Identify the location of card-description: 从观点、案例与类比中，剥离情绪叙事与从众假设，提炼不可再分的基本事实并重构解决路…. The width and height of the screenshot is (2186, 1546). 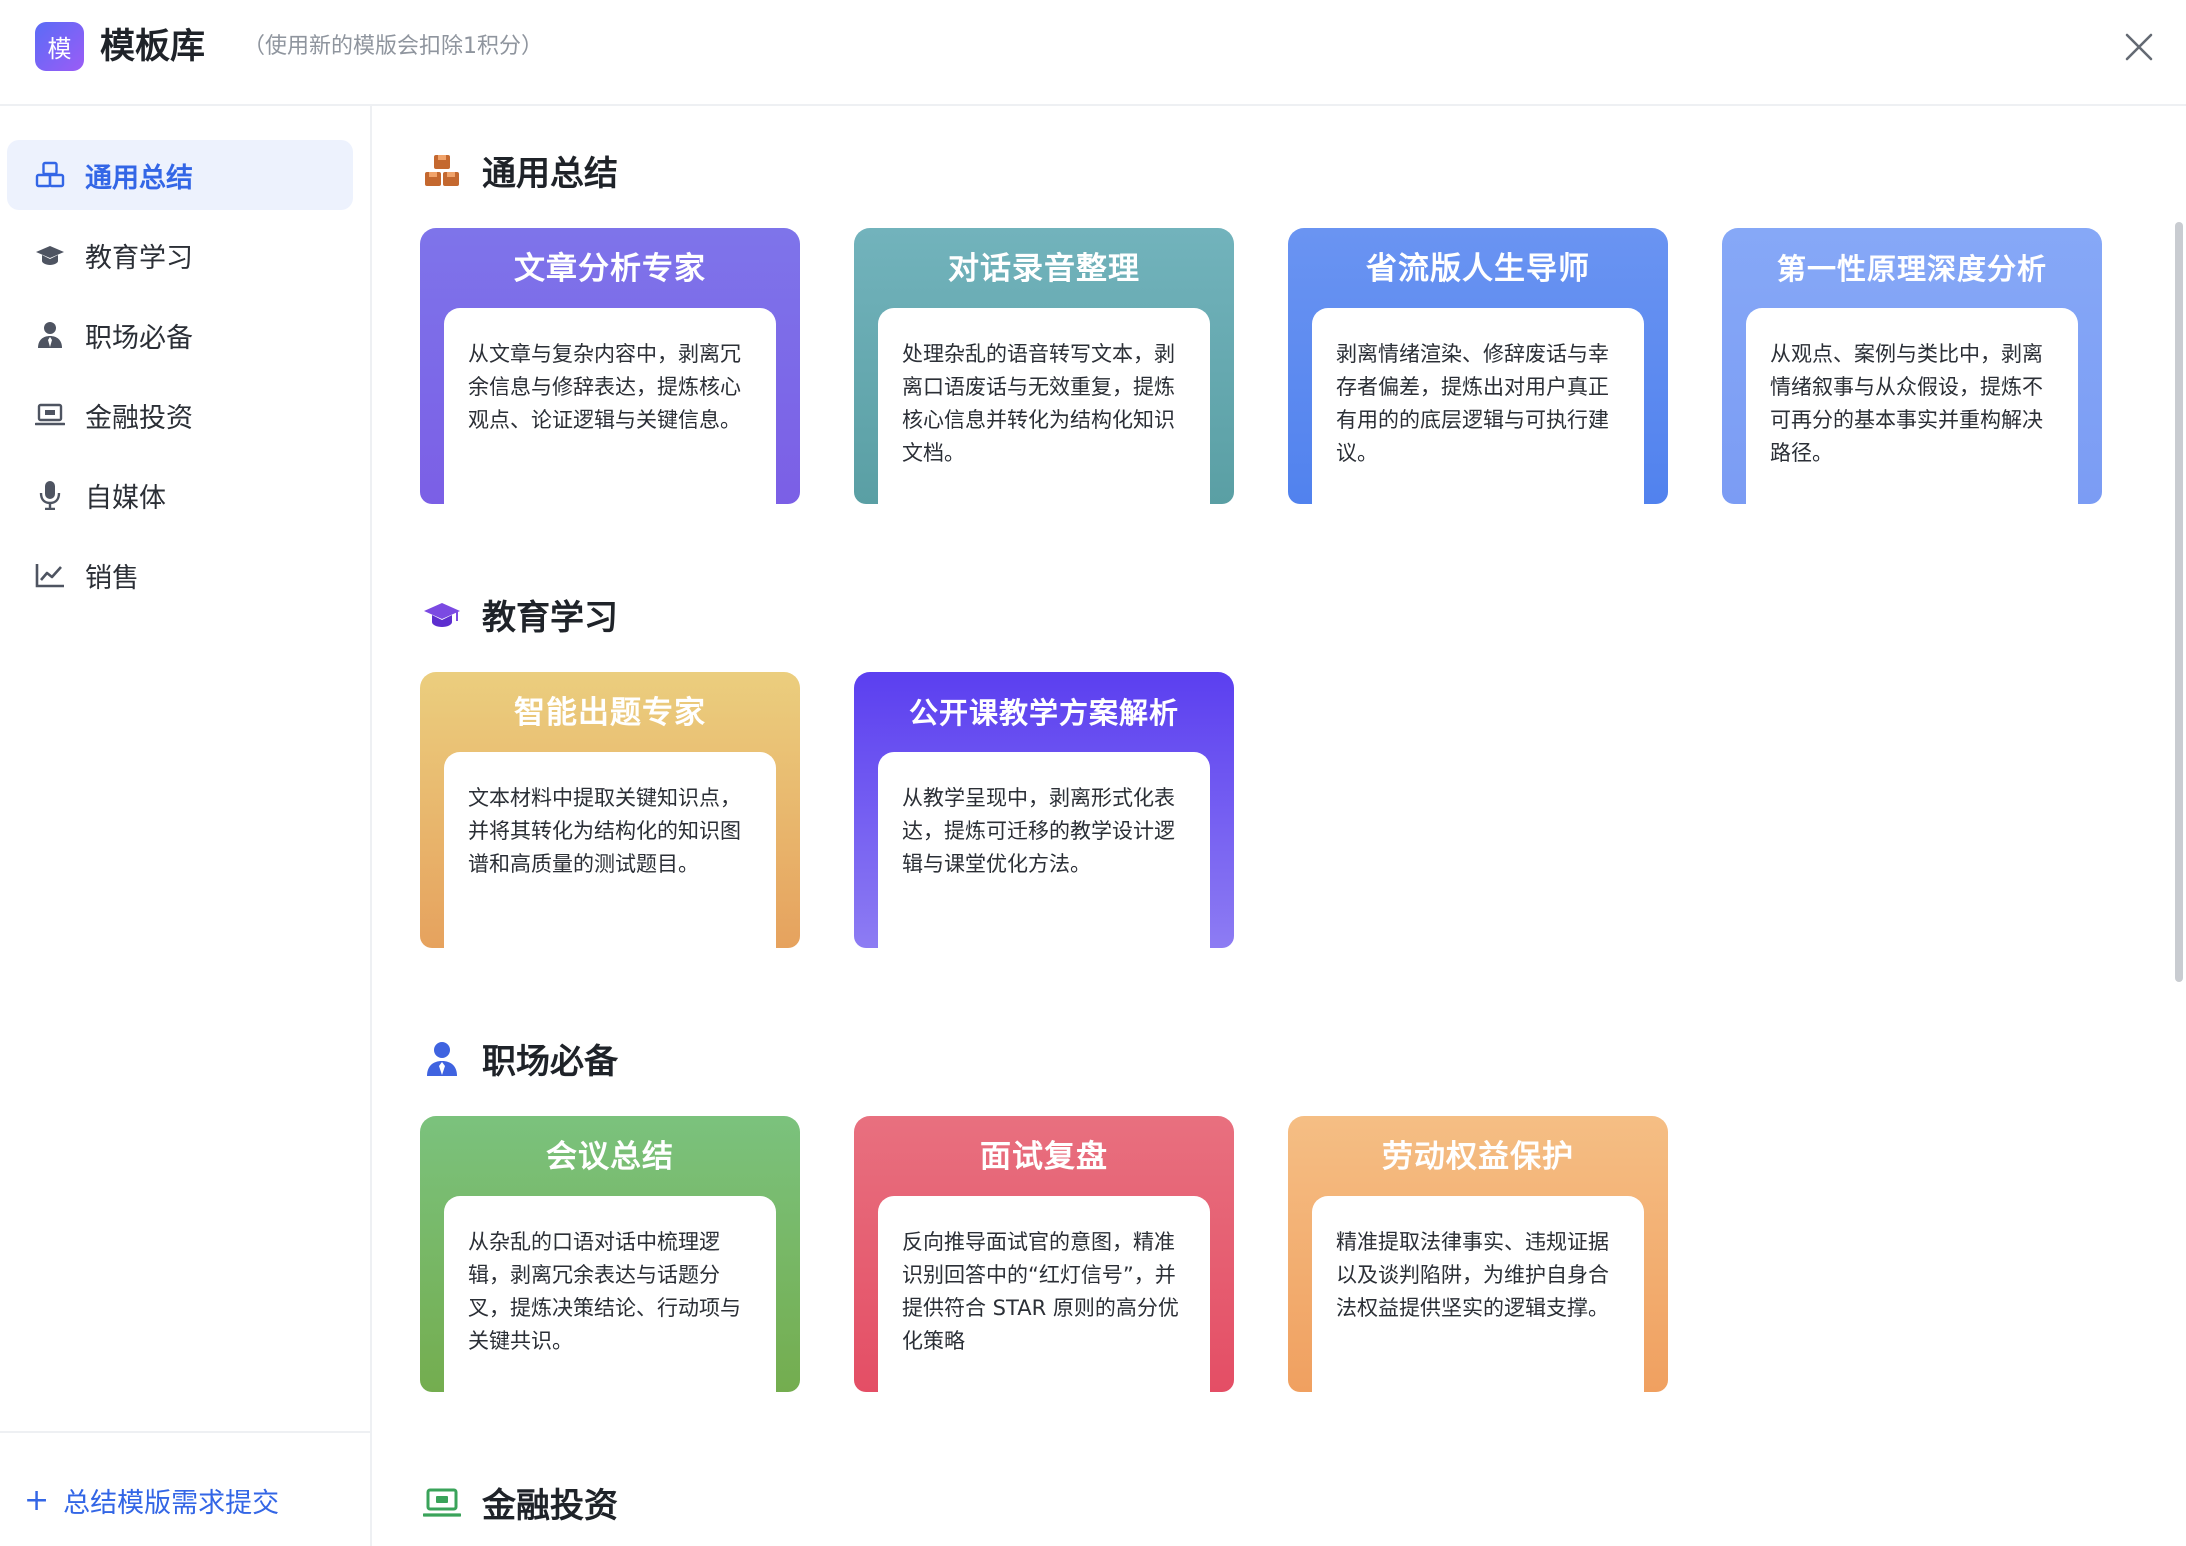
(1912, 406).